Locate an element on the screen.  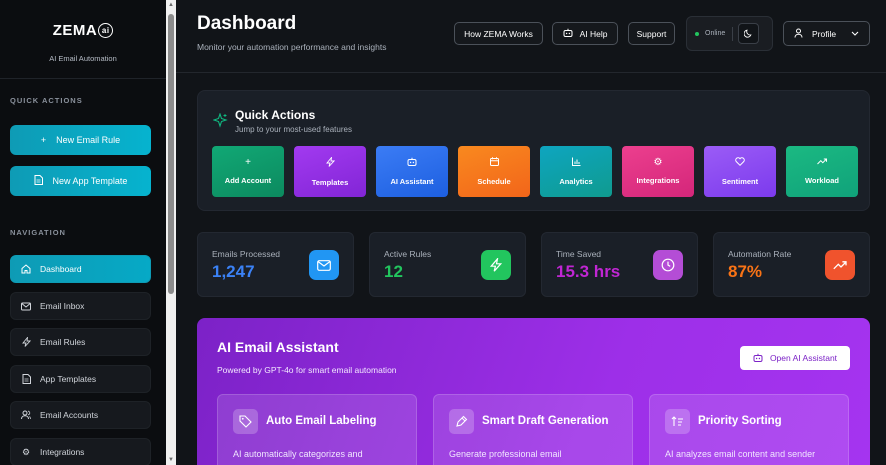
new-email-rule-button: + New Email Rule is located at coordinates (80, 140).